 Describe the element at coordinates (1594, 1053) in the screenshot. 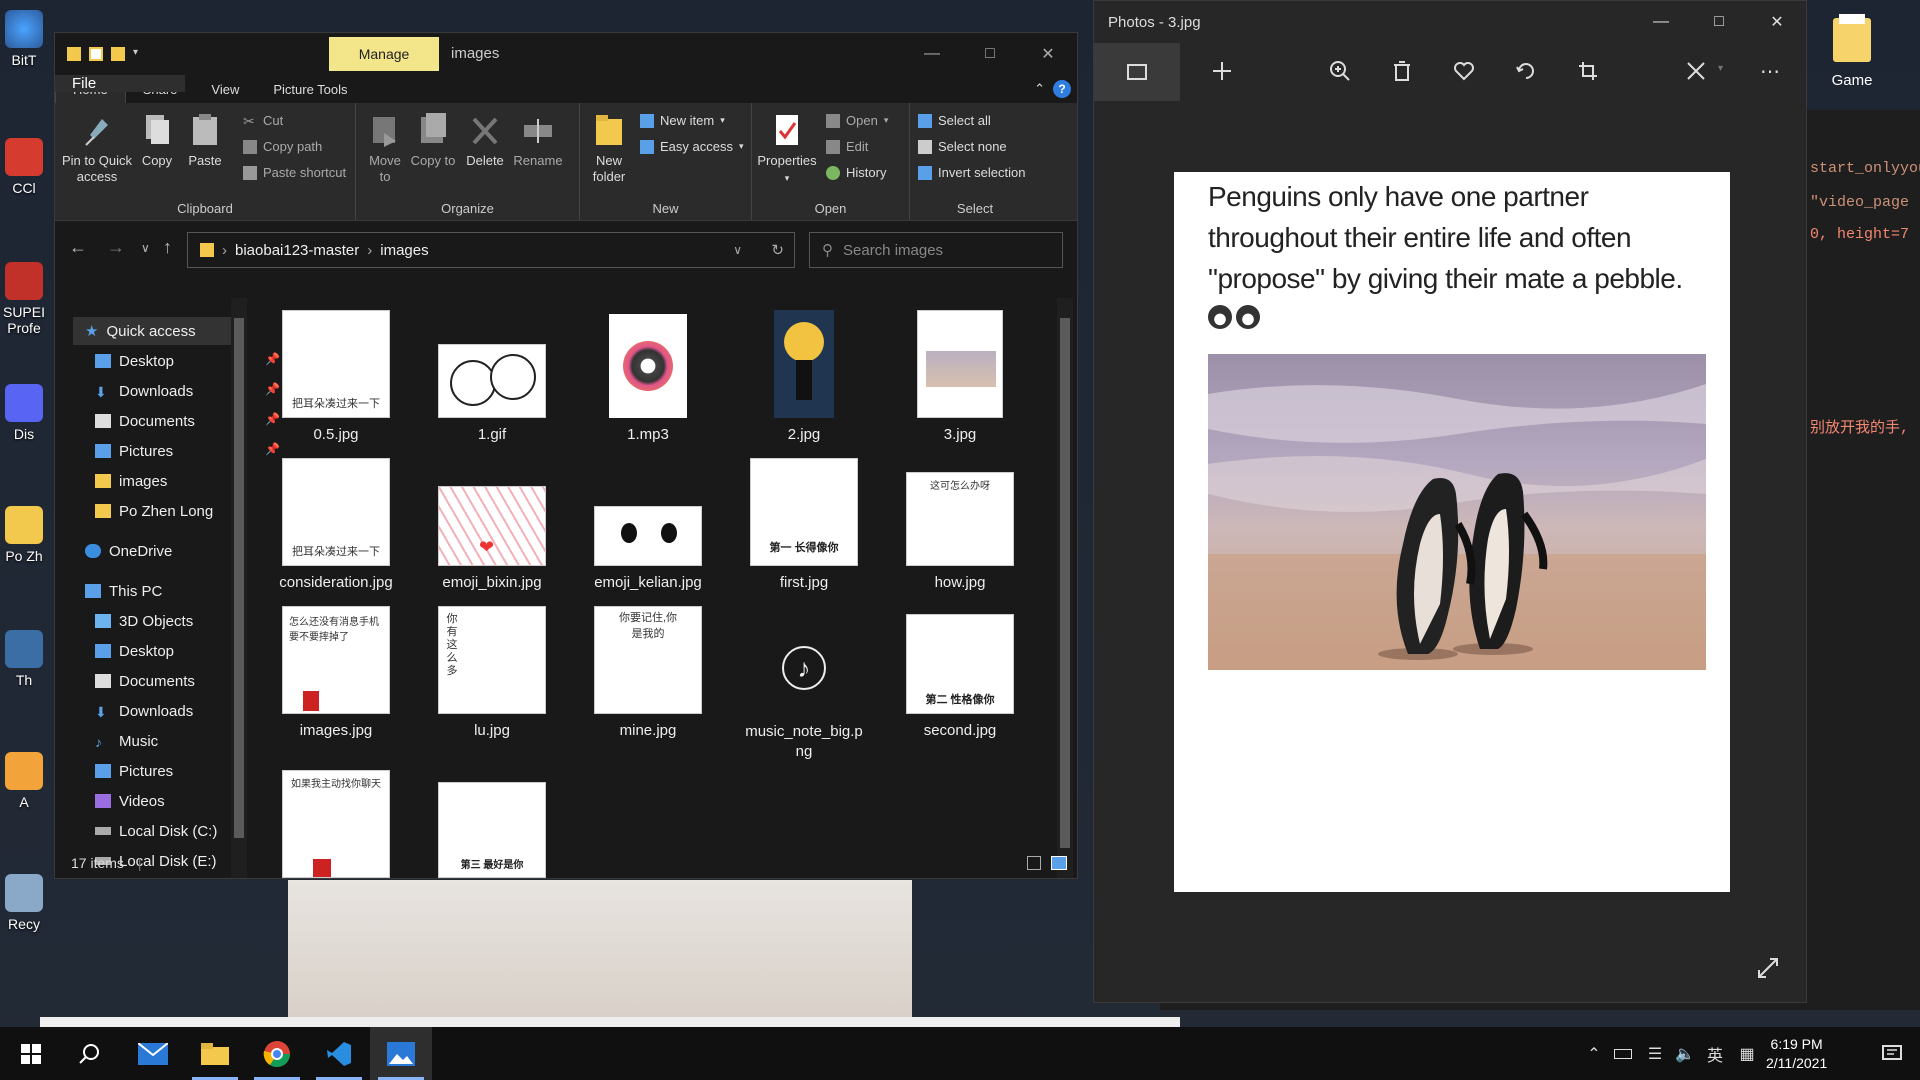

I see `show-hidden-icons-button: ⌃` at that location.